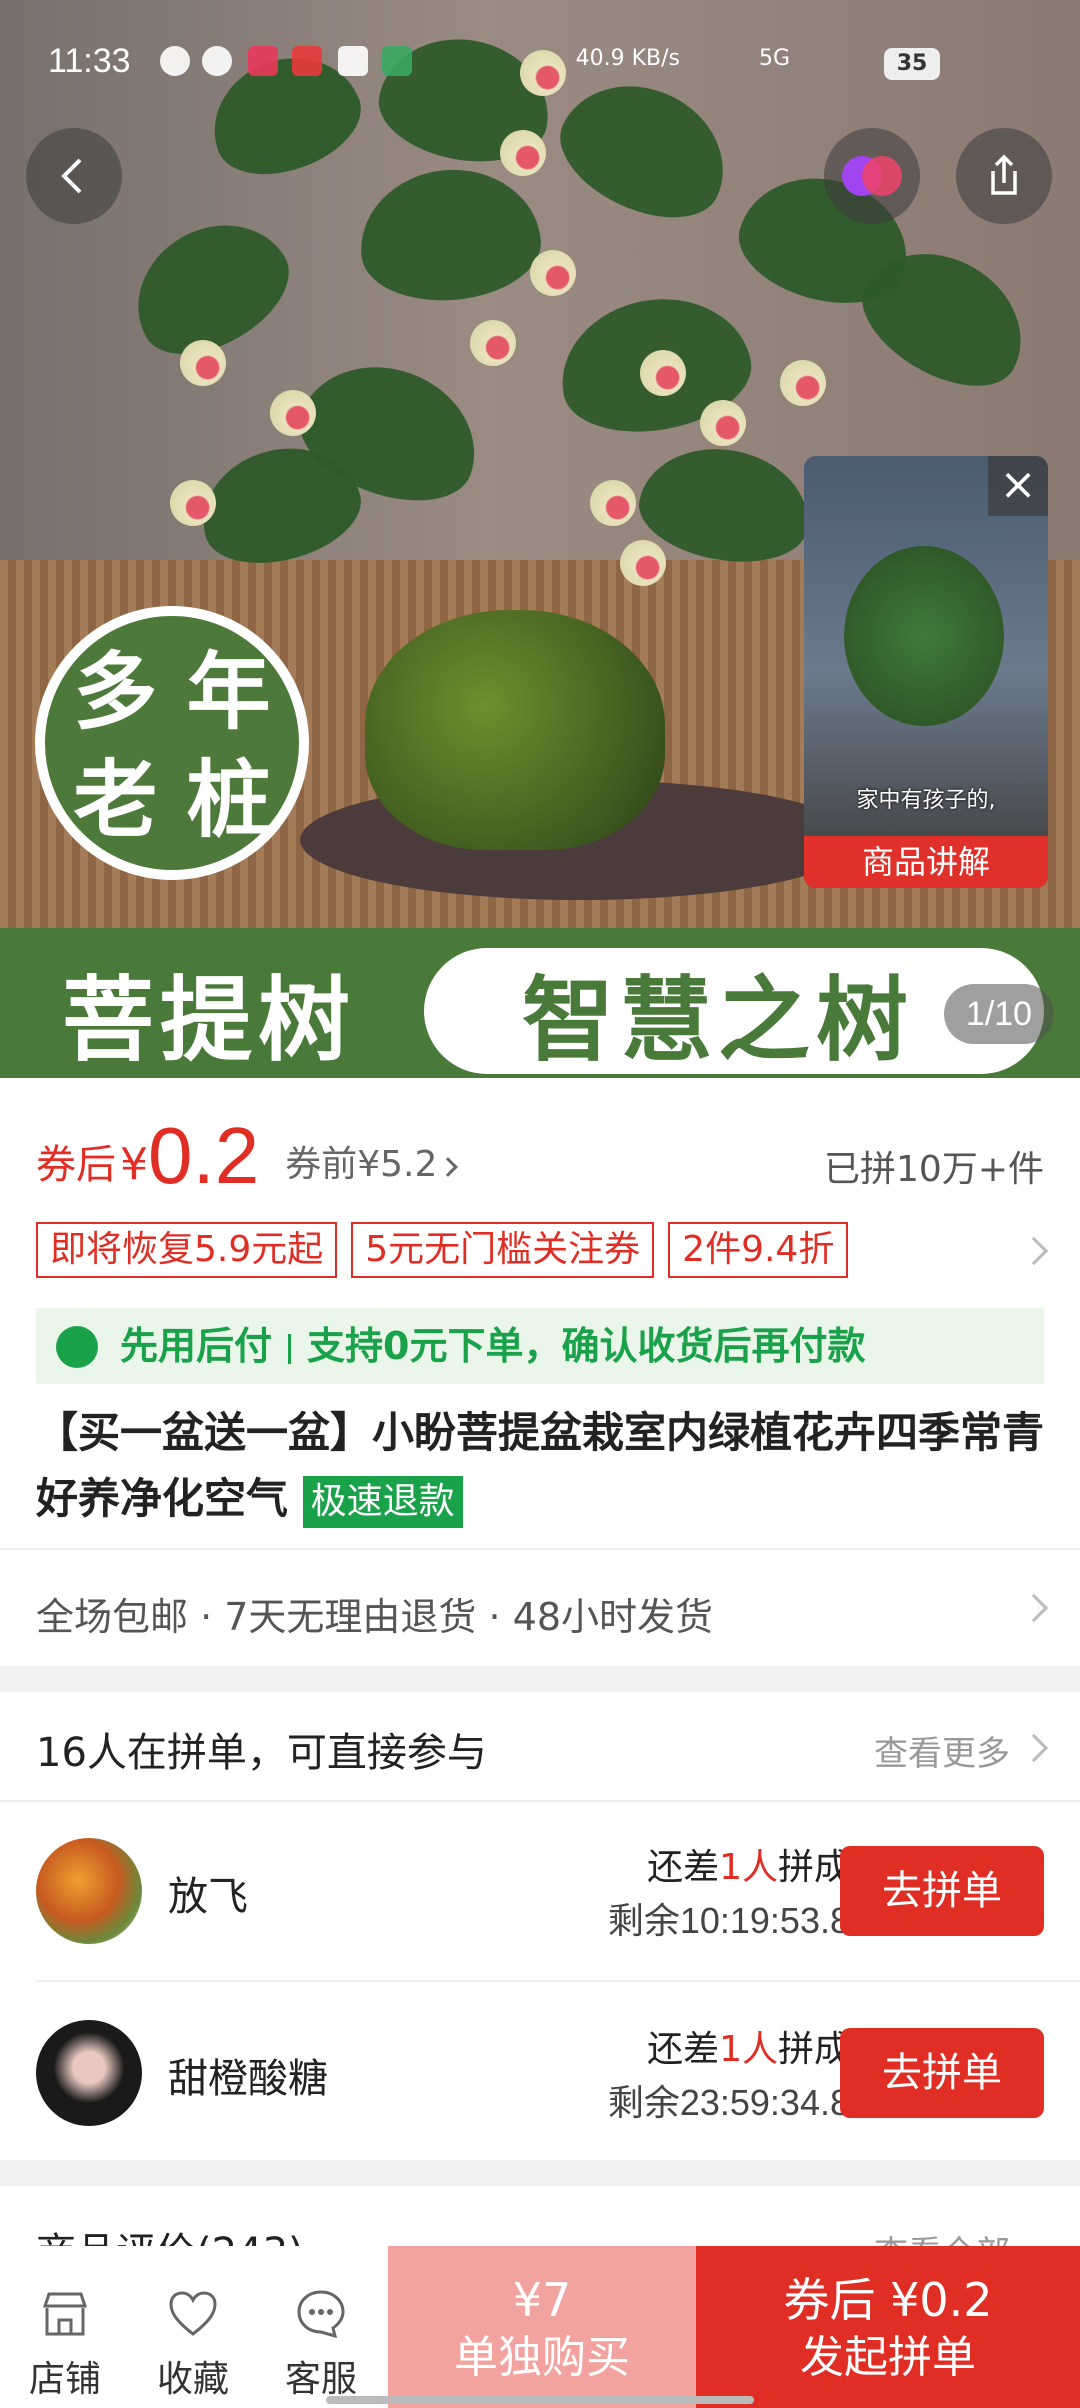  Describe the element at coordinates (290, 1348) in the screenshot. I see `separator` at that location.